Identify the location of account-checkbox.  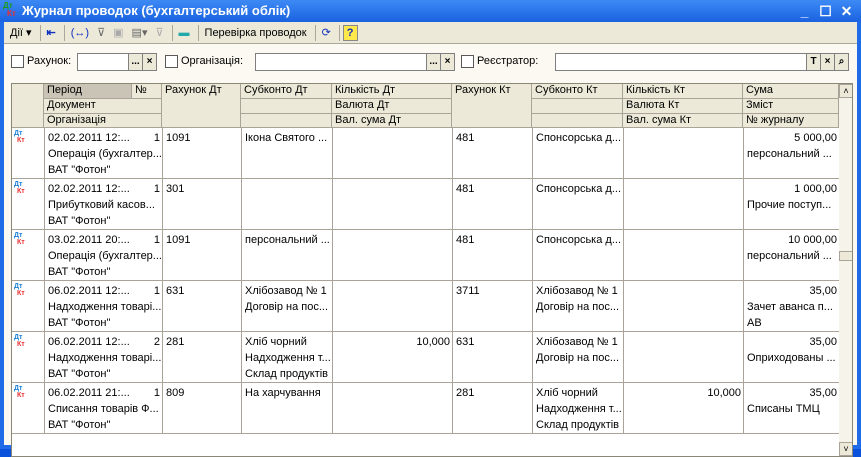
(17, 61).